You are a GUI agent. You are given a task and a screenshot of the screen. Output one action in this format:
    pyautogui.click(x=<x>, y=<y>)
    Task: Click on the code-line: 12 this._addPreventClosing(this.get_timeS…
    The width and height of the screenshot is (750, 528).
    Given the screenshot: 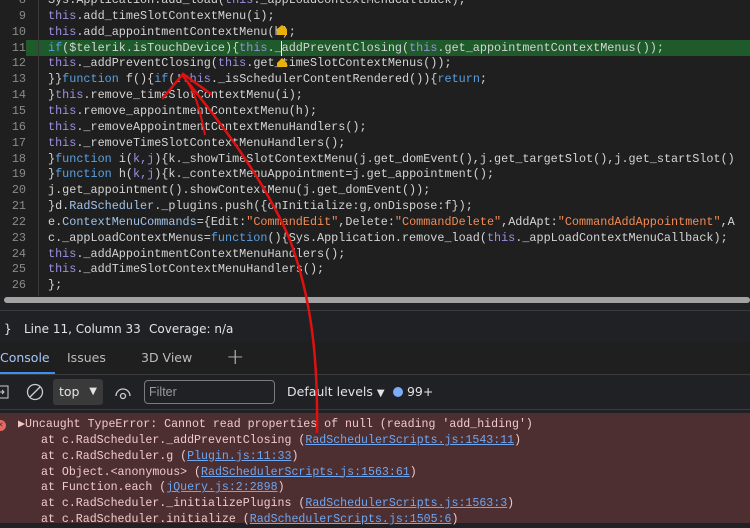 What is the action you would take?
    pyautogui.click(x=375, y=63)
    